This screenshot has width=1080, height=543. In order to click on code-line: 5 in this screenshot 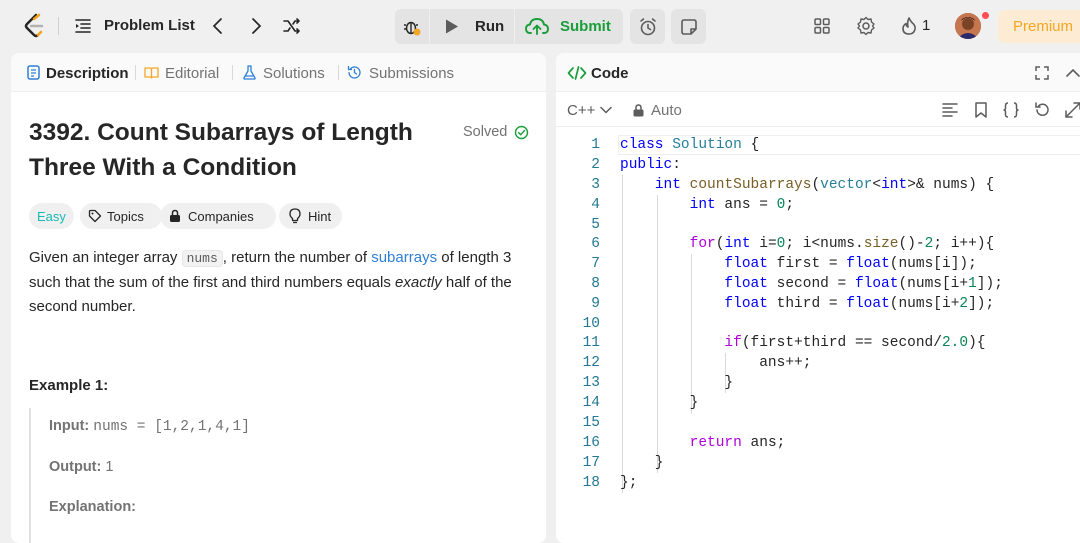, I will do `click(818, 225)`.